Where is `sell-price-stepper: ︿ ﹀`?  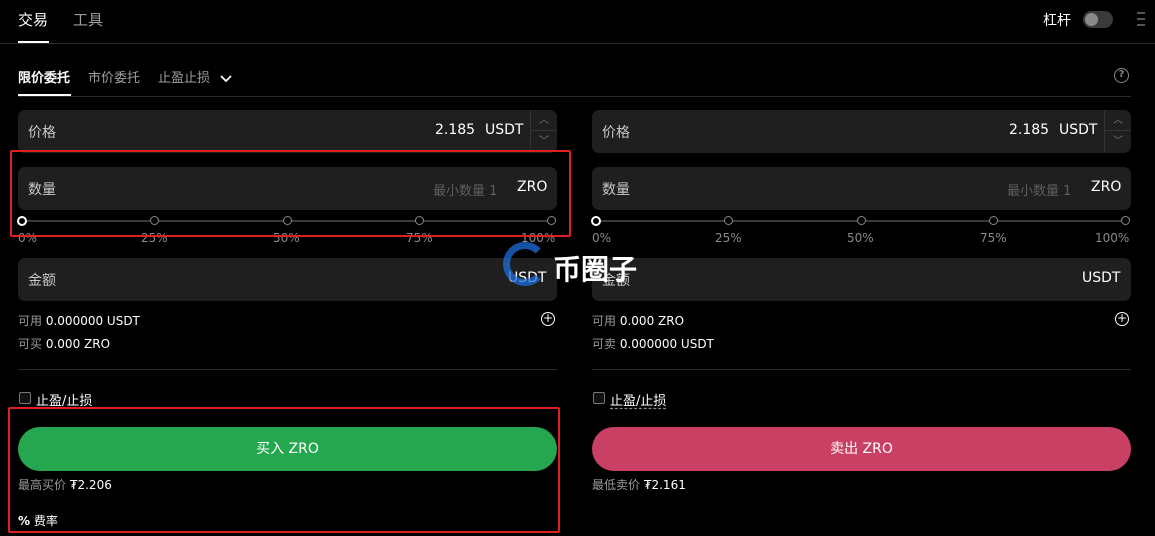 sell-price-stepper: ︿ ﹀ is located at coordinates (1117, 131).